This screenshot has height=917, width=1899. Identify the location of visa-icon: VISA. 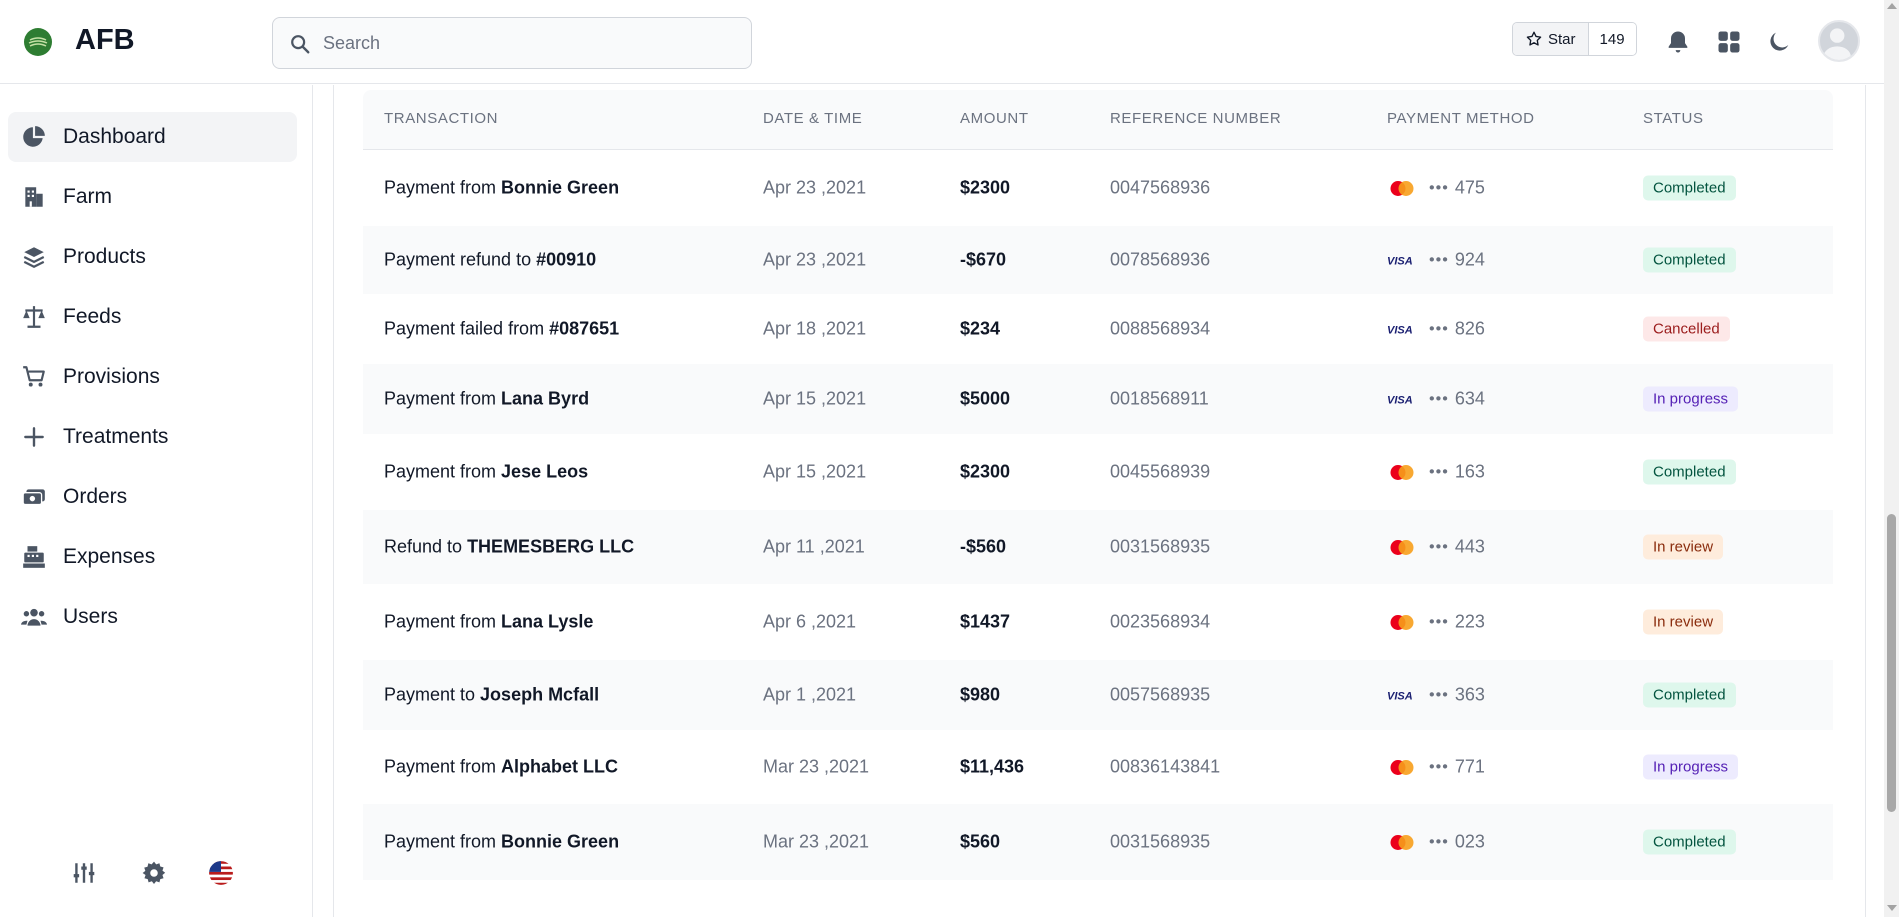
(1402, 695).